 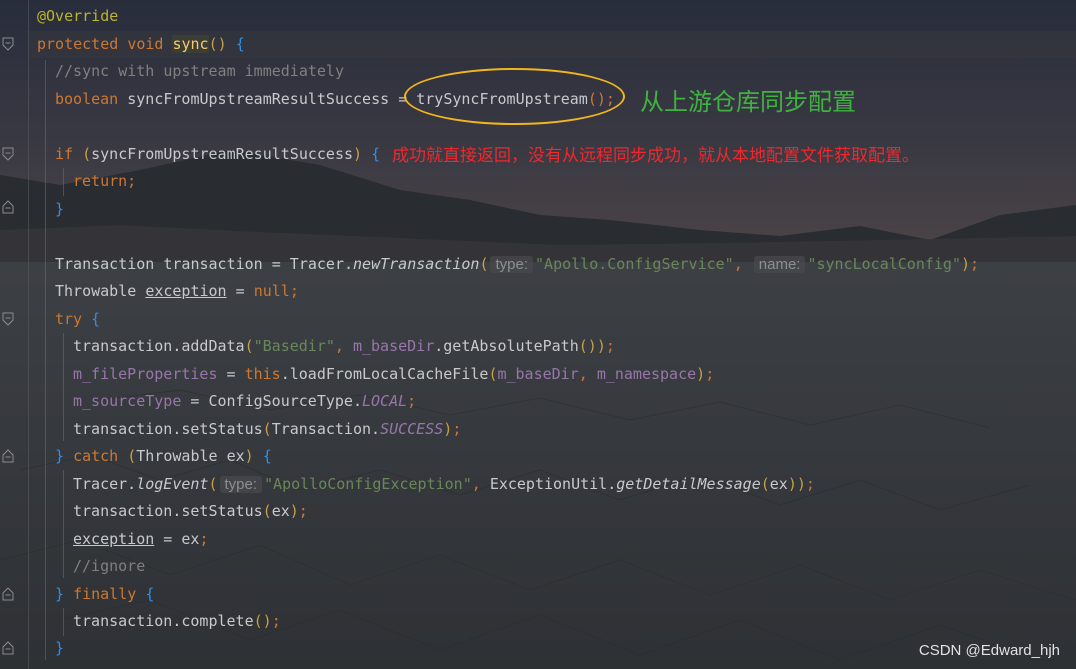 What do you see at coordinates (105, 484) in the screenshot?
I see `class-ref: Tracer.` at bounding box center [105, 484].